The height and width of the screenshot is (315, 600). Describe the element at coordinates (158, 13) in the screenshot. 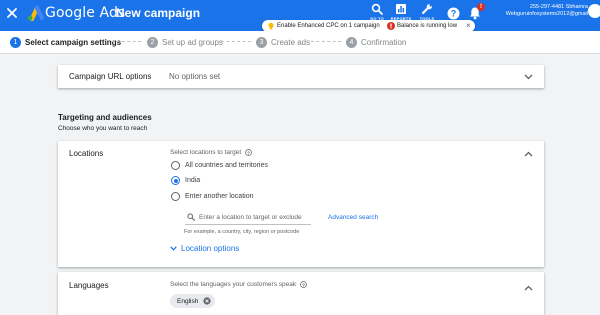

I see `page-title: New campaign` at that location.